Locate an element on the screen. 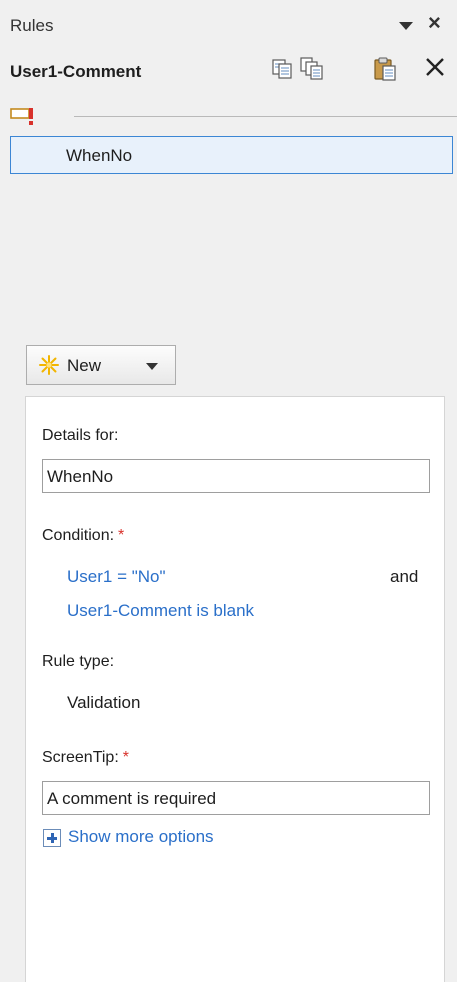  condition-label: Condition: * is located at coordinates (83, 535).